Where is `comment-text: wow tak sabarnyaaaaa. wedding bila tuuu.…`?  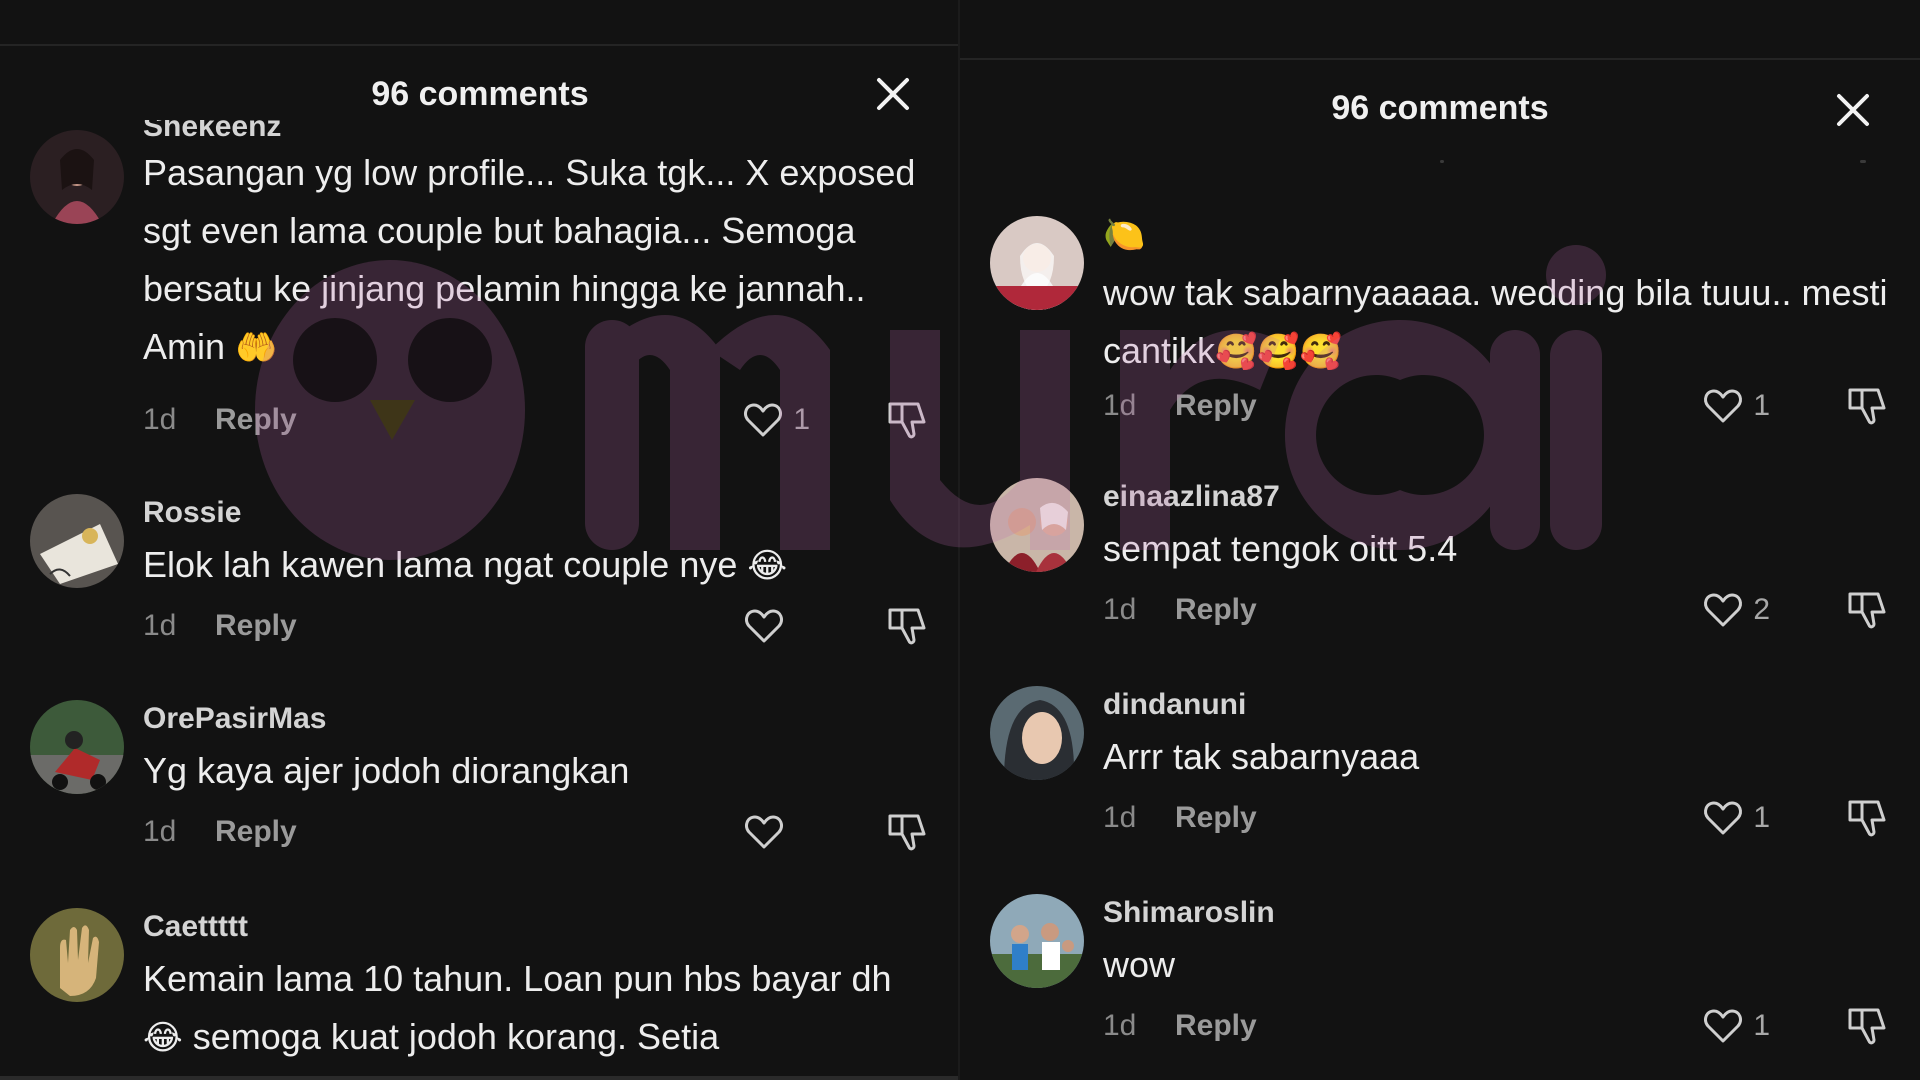 comment-text: wow tak sabarnyaaaaa. wedding bila tuuu.… is located at coordinates (1495, 322).